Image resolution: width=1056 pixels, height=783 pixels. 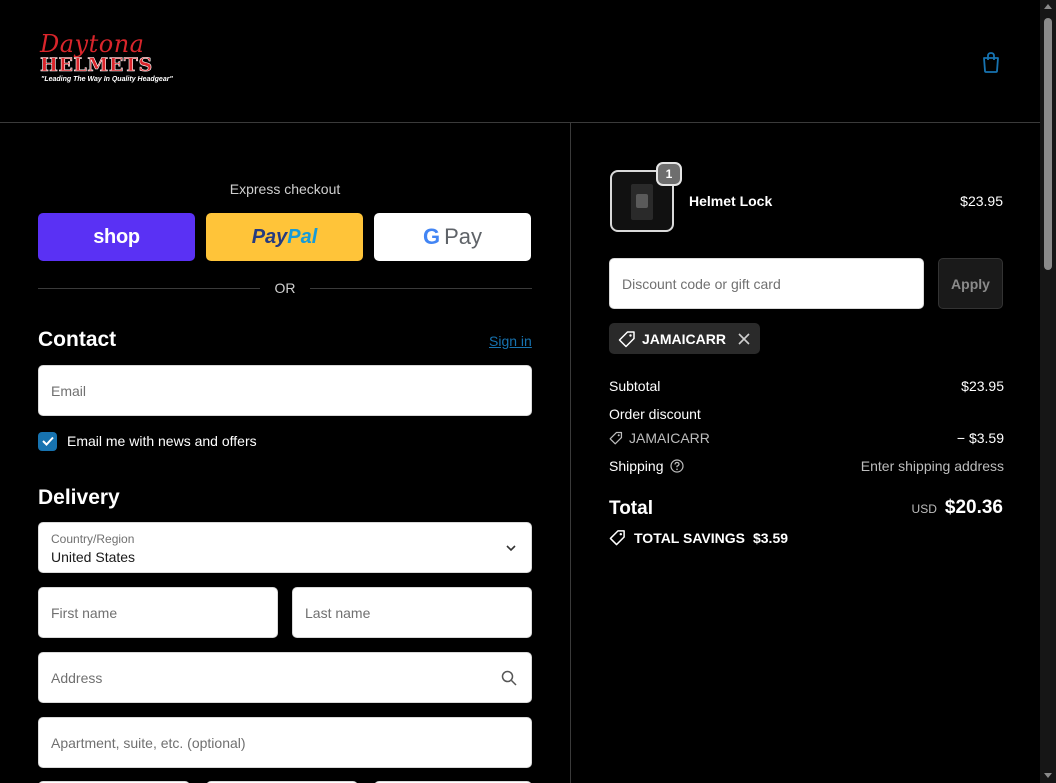 What do you see at coordinates (570, 453) in the screenshot?
I see `column-divider` at bounding box center [570, 453].